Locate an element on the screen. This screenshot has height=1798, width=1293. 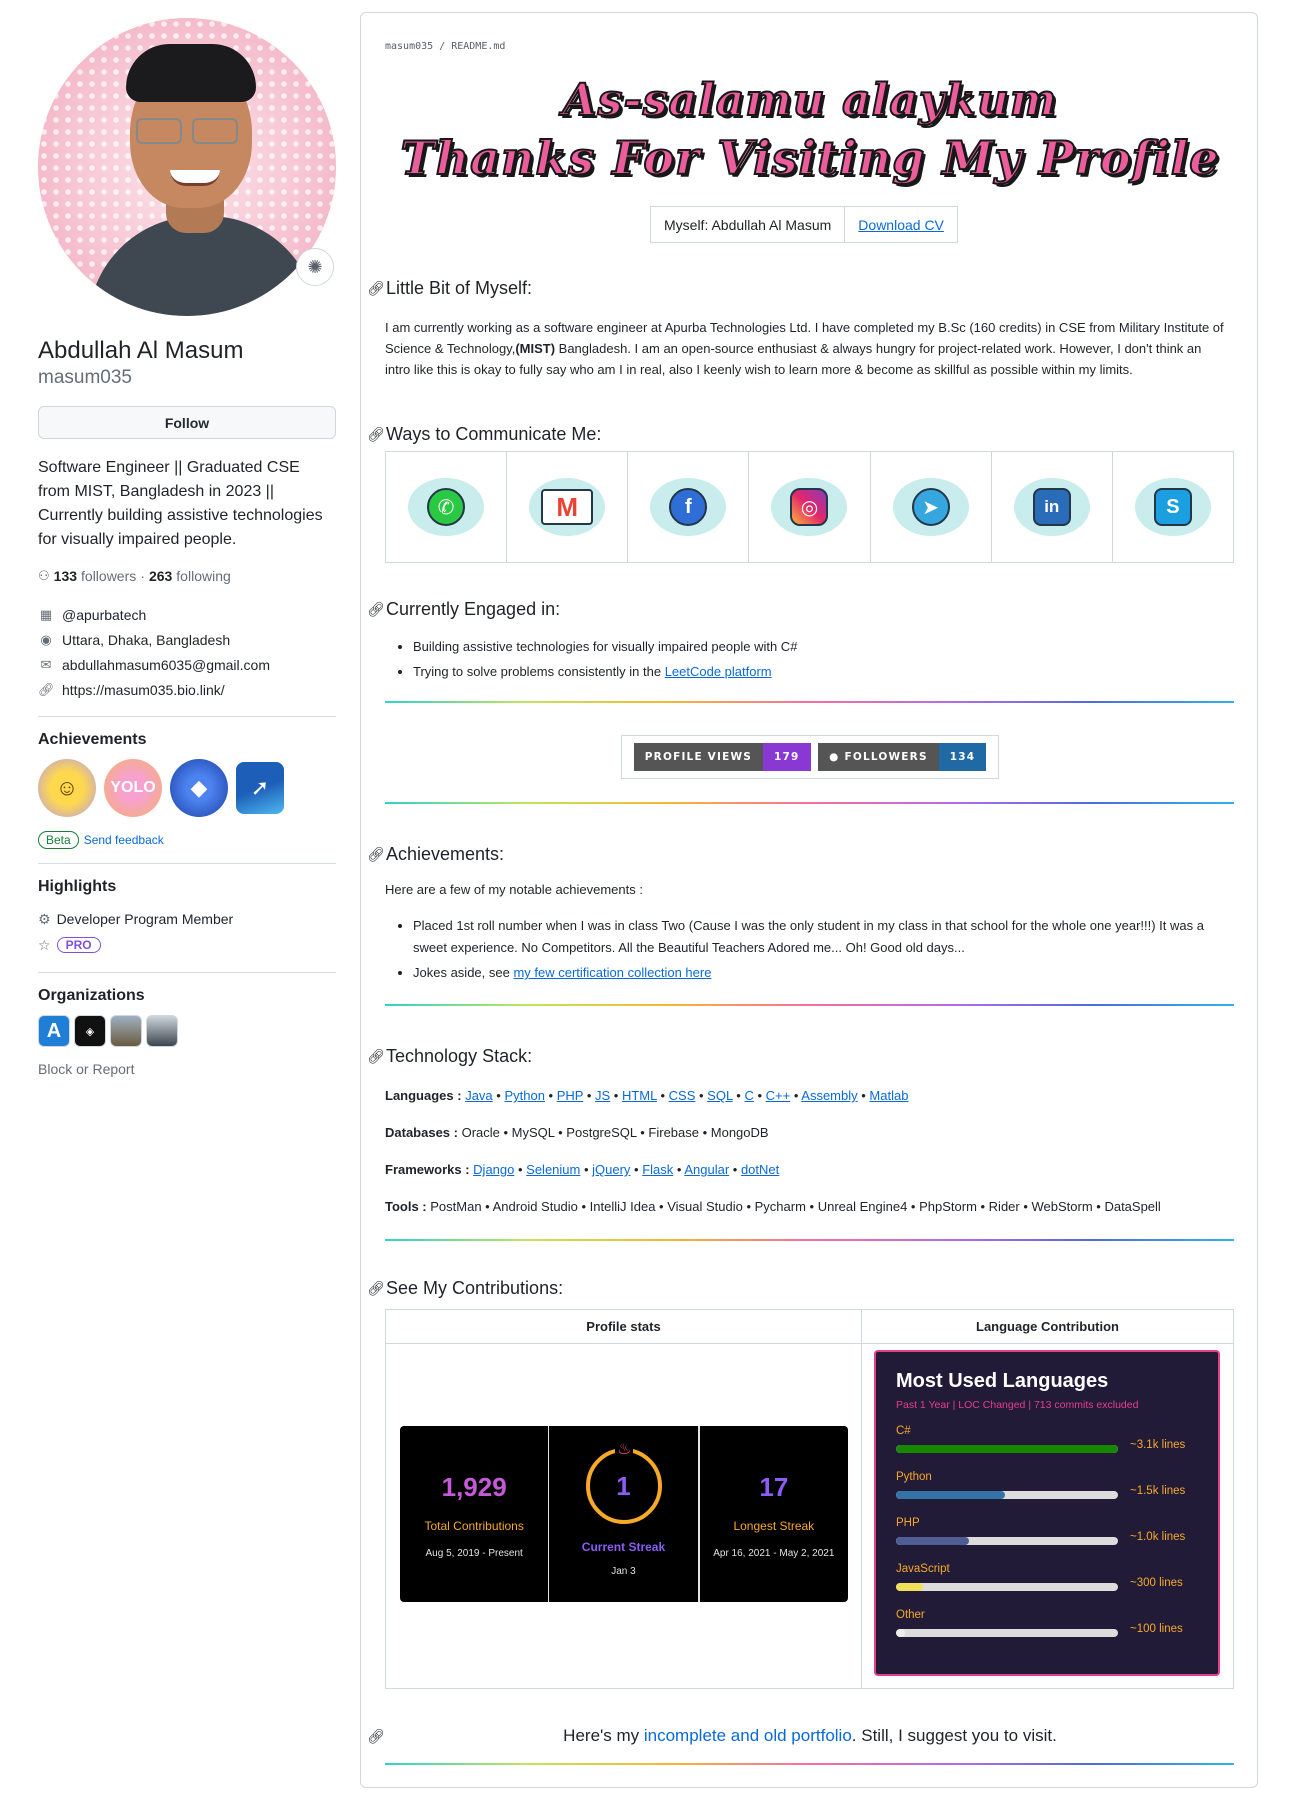
language-link: SQL is located at coordinates (720, 1095).